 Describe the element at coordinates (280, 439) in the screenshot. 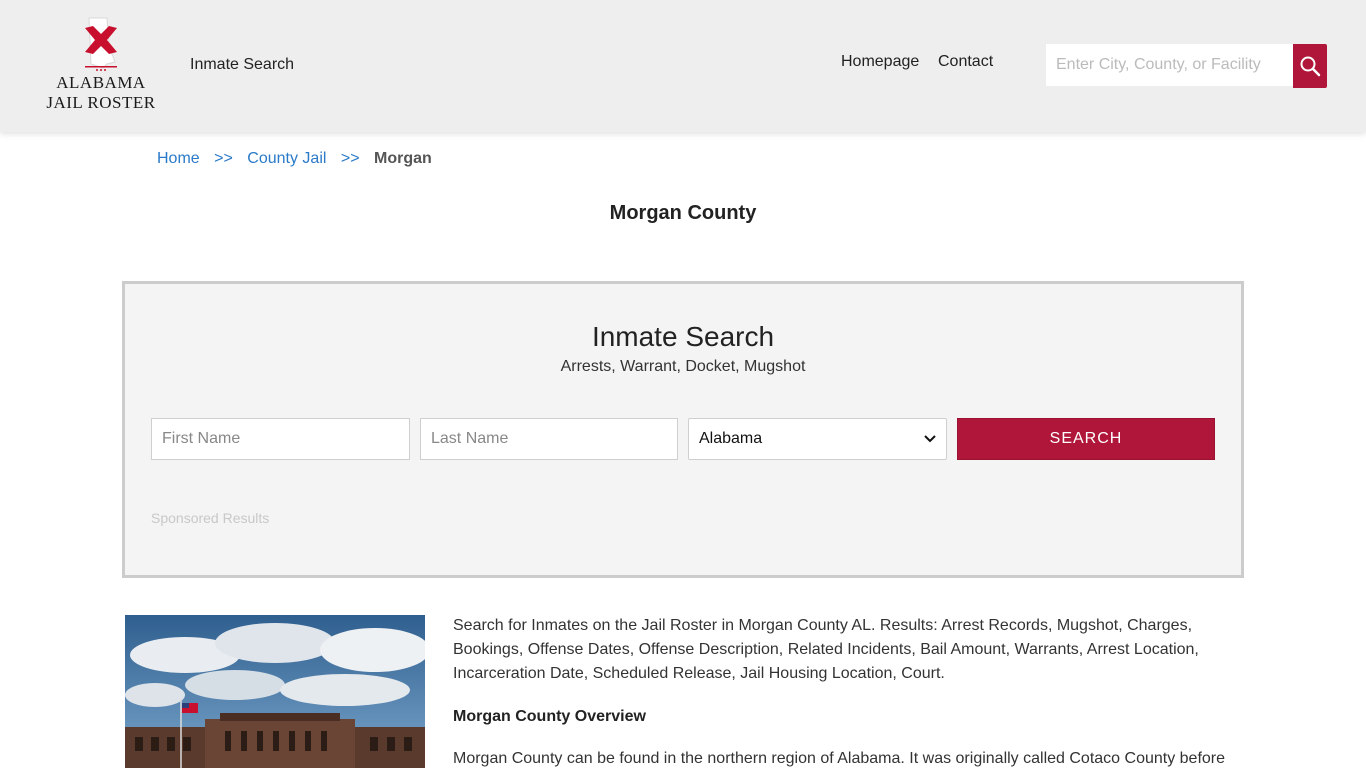

I see `first-name-input` at that location.